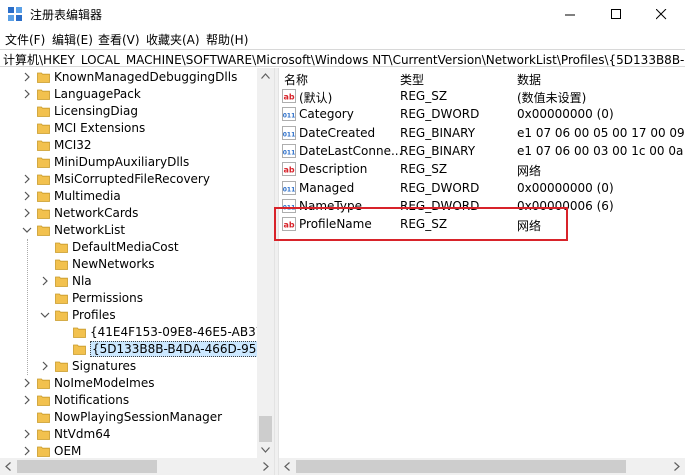 This screenshot has width=685, height=475. What do you see at coordinates (482, 114) in the screenshot?
I see `value-row: 011 Category REG_DWORD 0x00000000 (0)` at bounding box center [482, 114].